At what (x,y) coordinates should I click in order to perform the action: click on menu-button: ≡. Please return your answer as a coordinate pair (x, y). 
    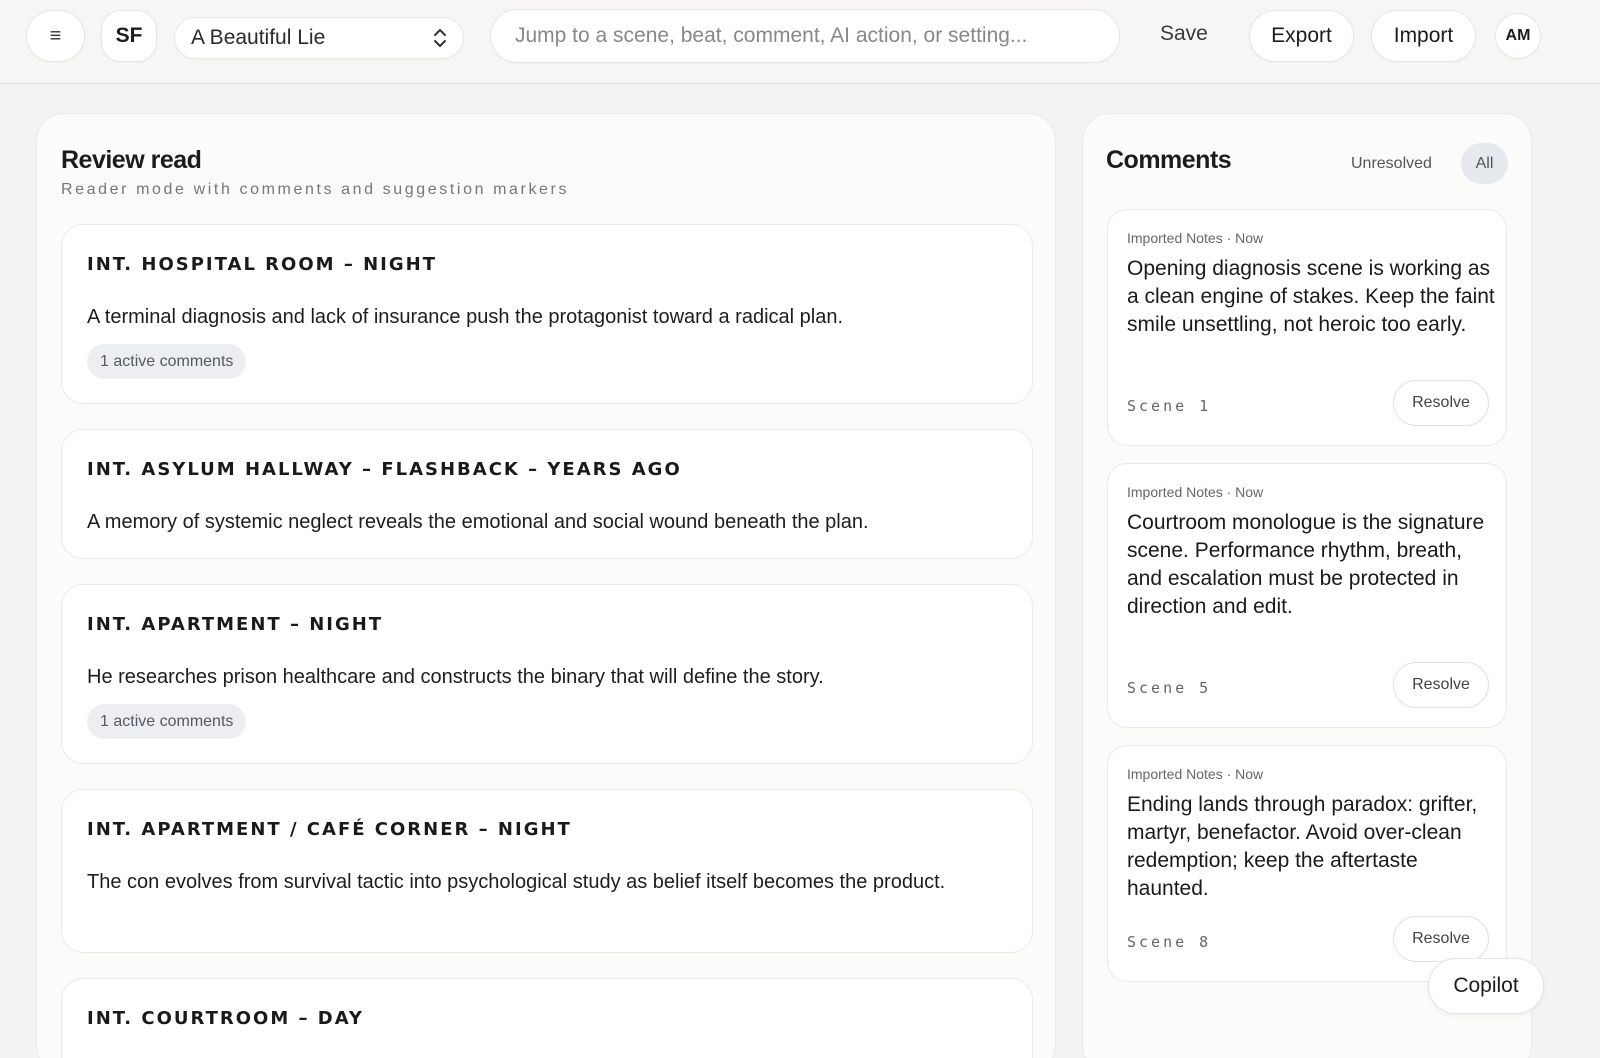
    Looking at the image, I should click on (55, 36).